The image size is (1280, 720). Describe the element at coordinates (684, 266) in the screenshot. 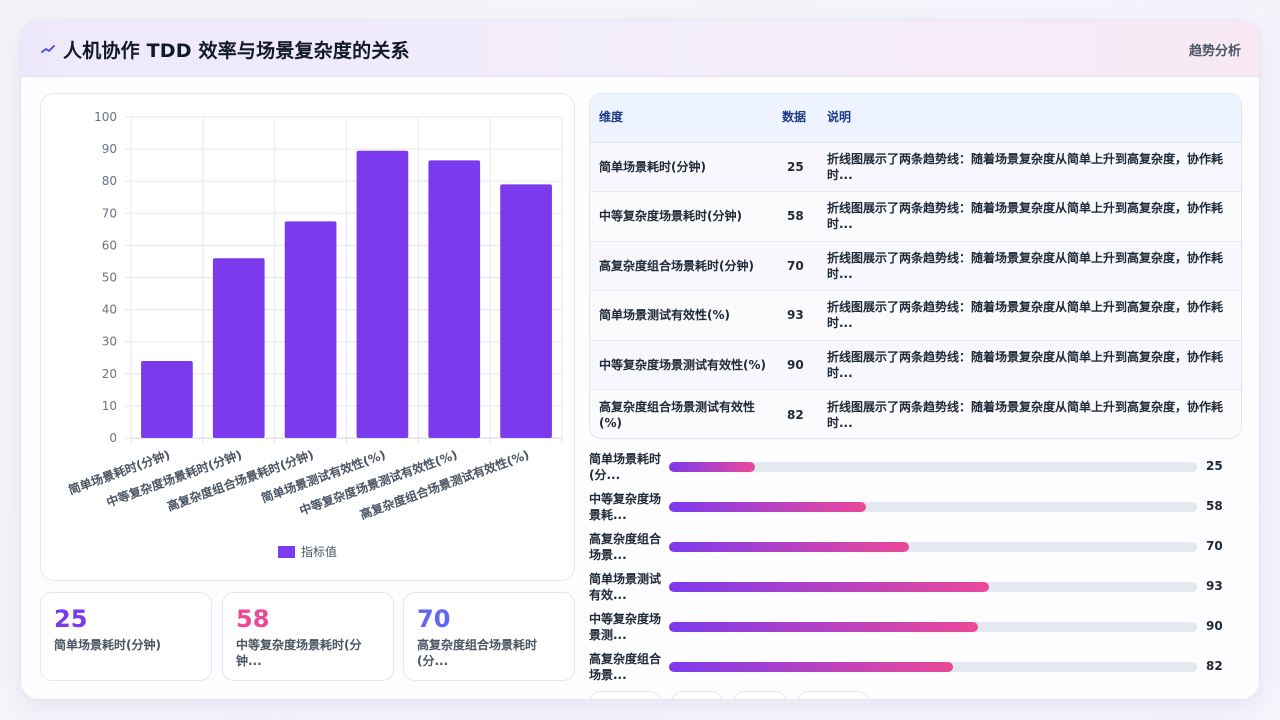

I see `cell-dimension: 高复杂度组合场景耗时(分钟)` at that location.